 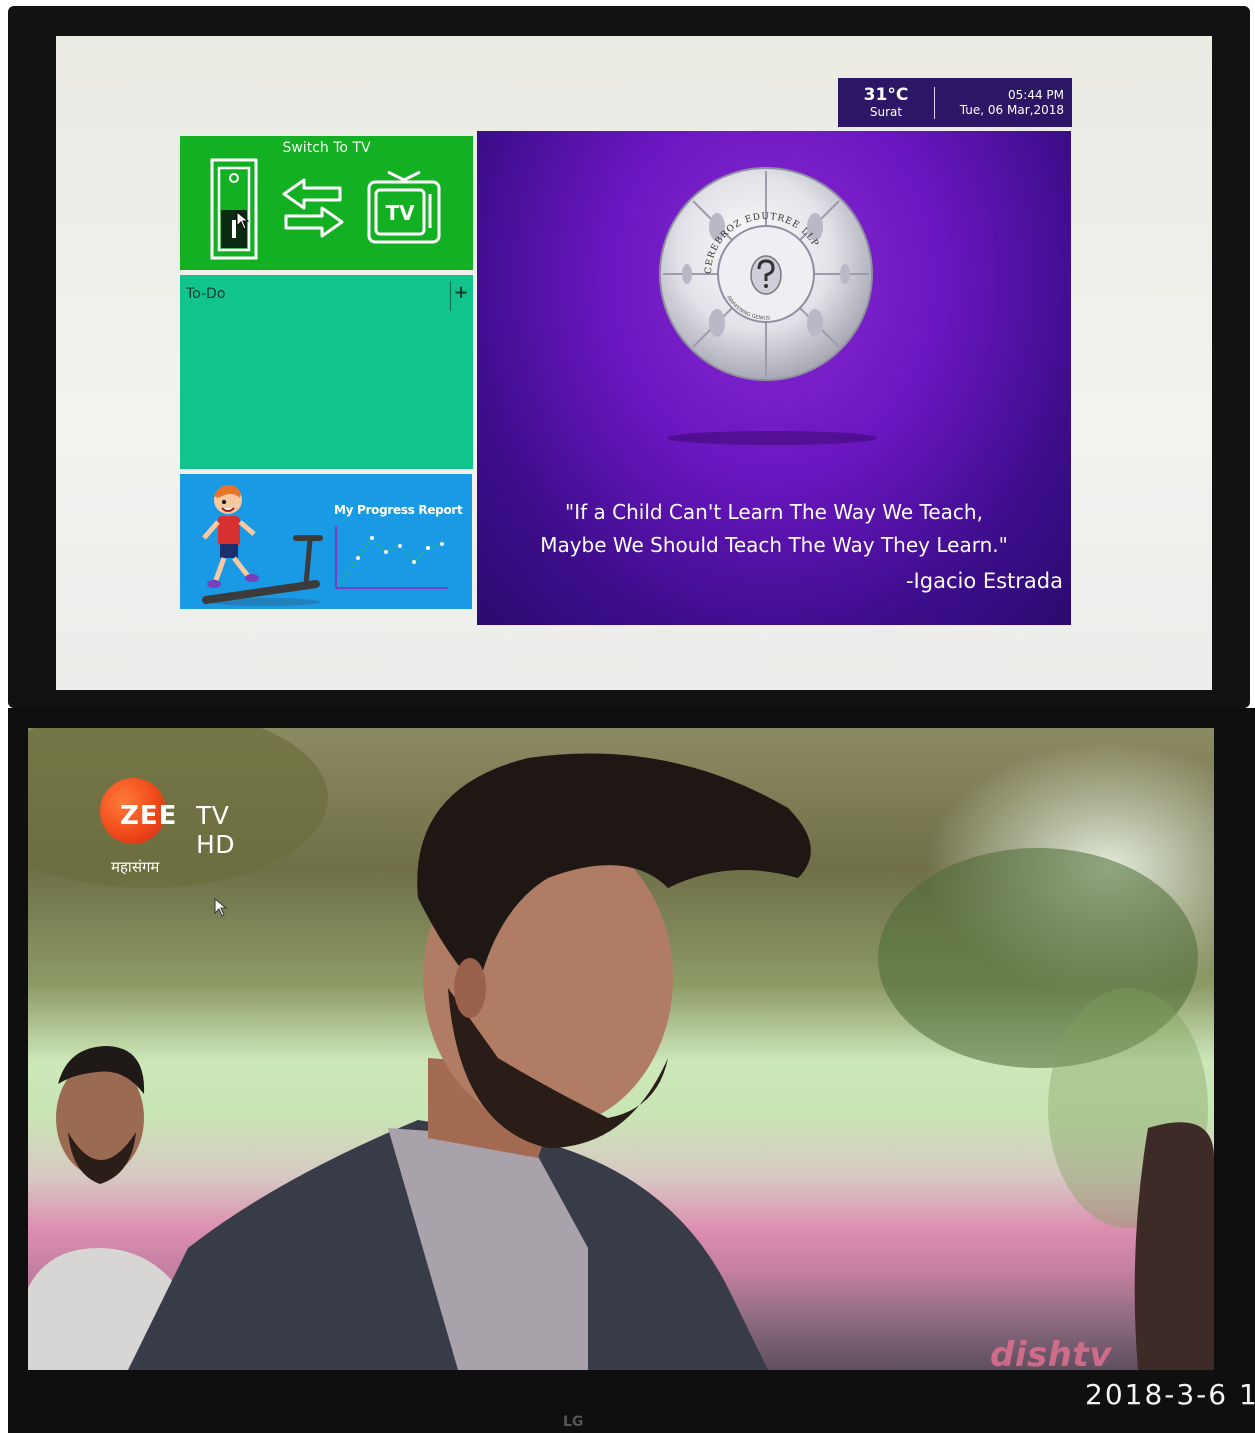 I want to click on tvhd-text: TV HD, so click(x=216, y=830).